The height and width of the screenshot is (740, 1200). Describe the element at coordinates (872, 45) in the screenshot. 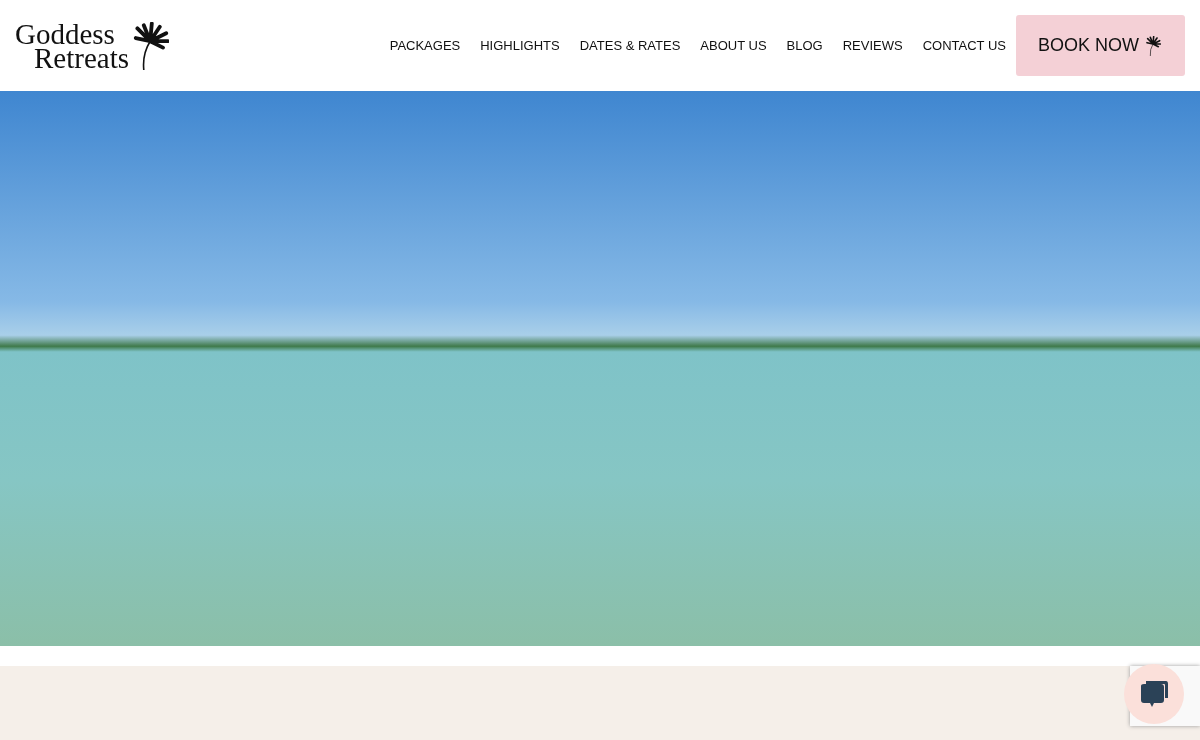

I see `nav-link: REVIEWS` at that location.